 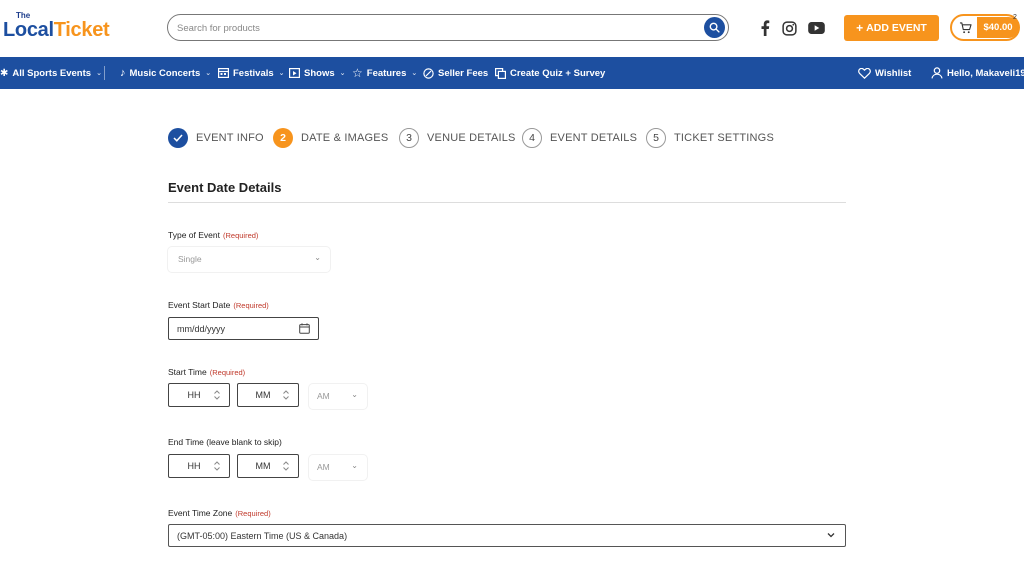 What do you see at coordinates (338, 396) in the screenshot?
I see `start-ampm-select: AM ⌄` at bounding box center [338, 396].